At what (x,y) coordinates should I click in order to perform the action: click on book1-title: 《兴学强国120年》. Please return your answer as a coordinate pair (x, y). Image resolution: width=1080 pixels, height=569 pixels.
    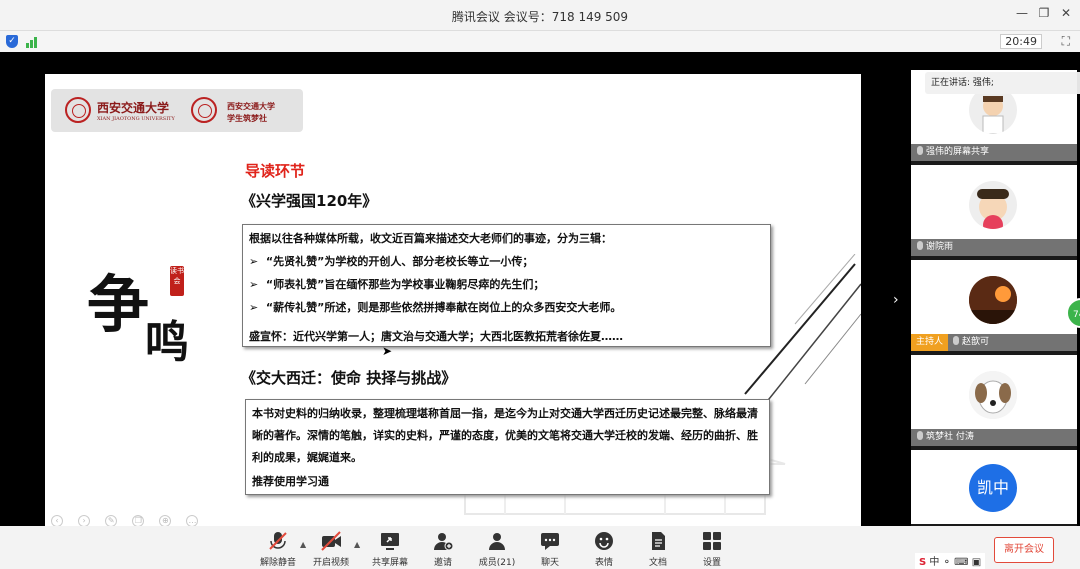
    Looking at the image, I should click on (309, 201).